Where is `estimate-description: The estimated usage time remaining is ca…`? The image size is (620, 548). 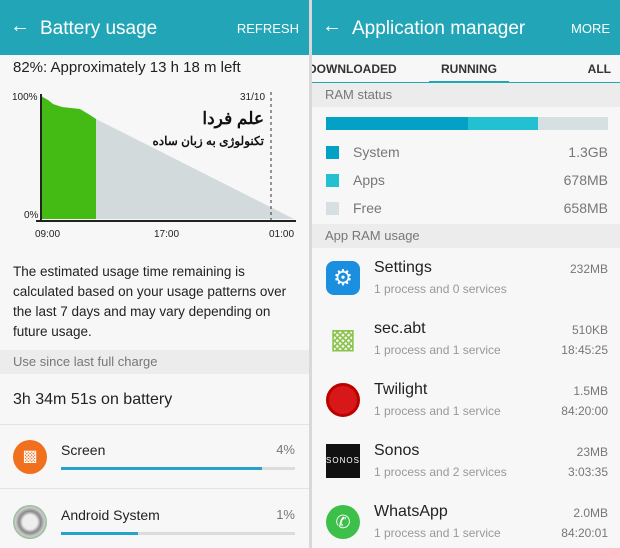 estimate-description: The estimated usage time remaining is ca… is located at coordinates (150, 301).